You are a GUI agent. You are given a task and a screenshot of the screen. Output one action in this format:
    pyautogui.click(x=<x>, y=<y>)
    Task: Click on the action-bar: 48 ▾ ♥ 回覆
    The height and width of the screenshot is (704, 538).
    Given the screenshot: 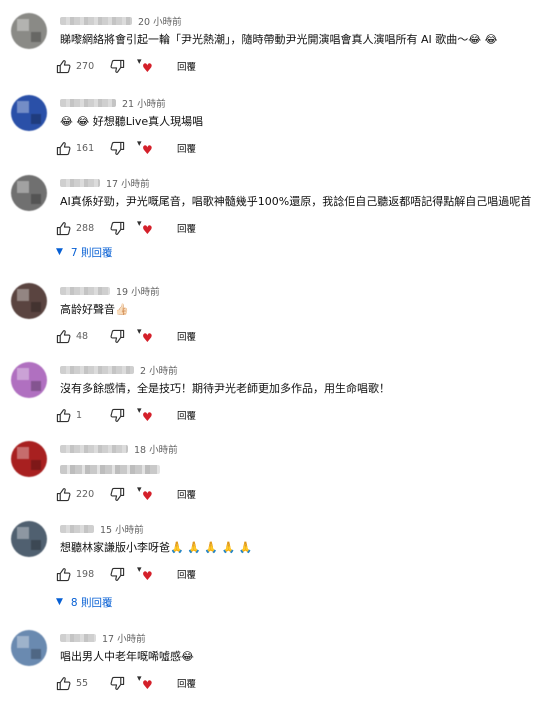 What is the action you would take?
    pyautogui.click(x=126, y=336)
    